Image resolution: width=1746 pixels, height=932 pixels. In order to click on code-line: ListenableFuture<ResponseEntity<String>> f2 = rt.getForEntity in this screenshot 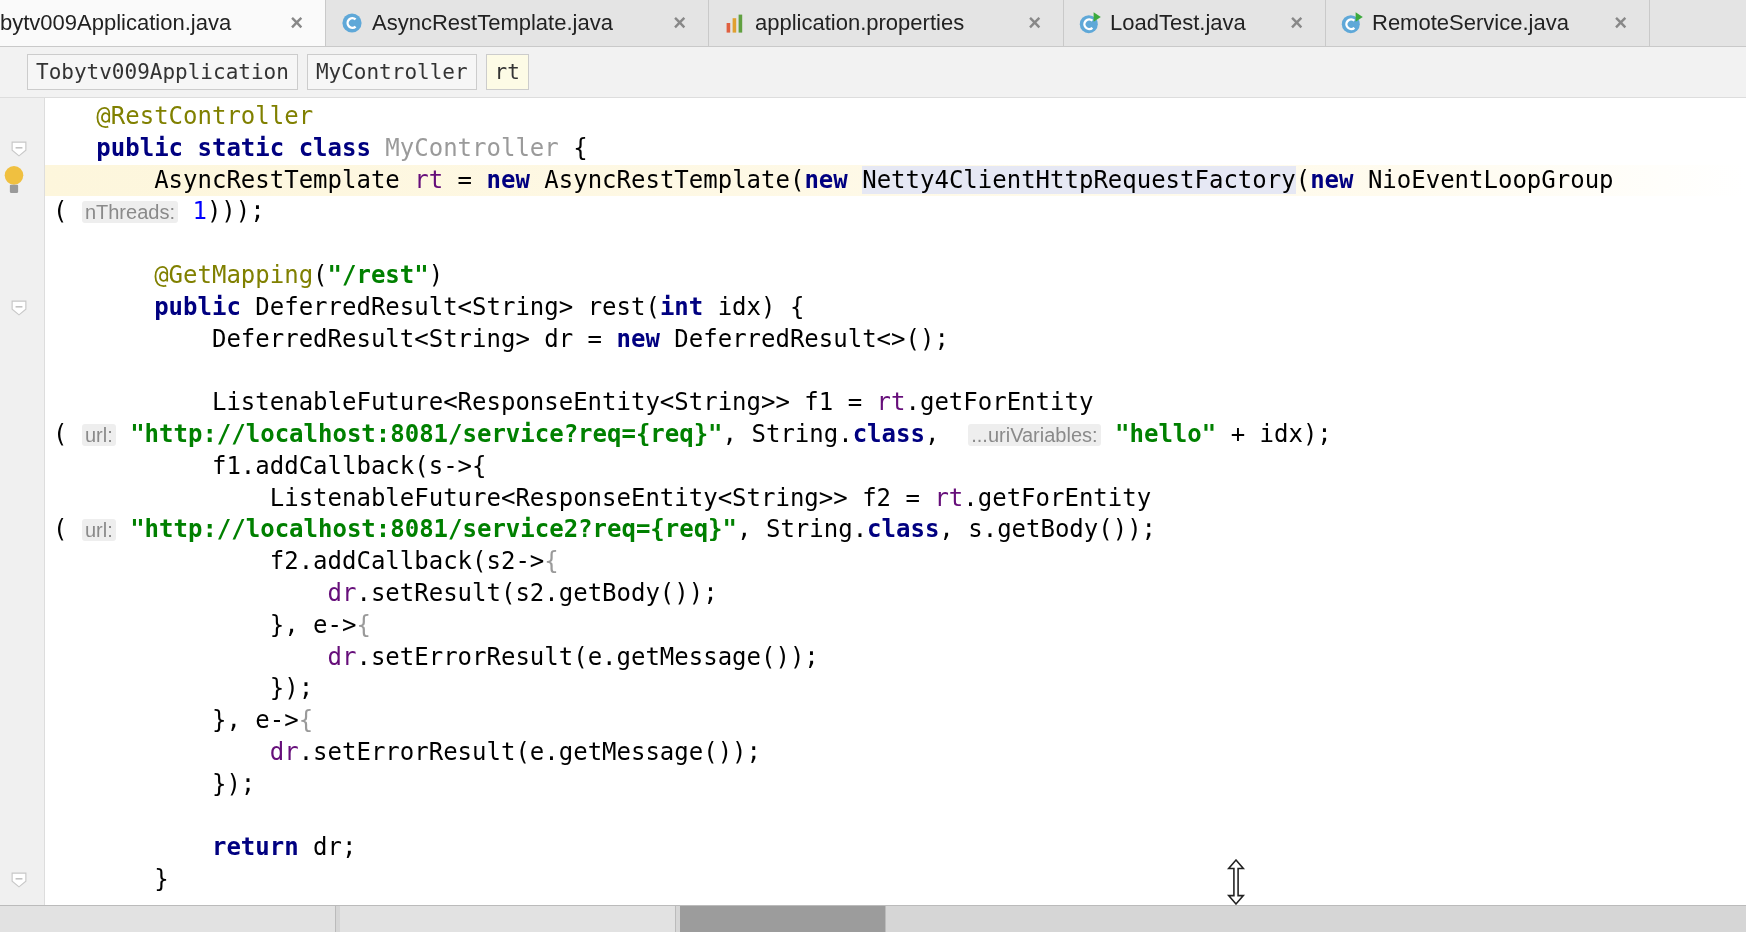, I will do `click(710, 498)`.